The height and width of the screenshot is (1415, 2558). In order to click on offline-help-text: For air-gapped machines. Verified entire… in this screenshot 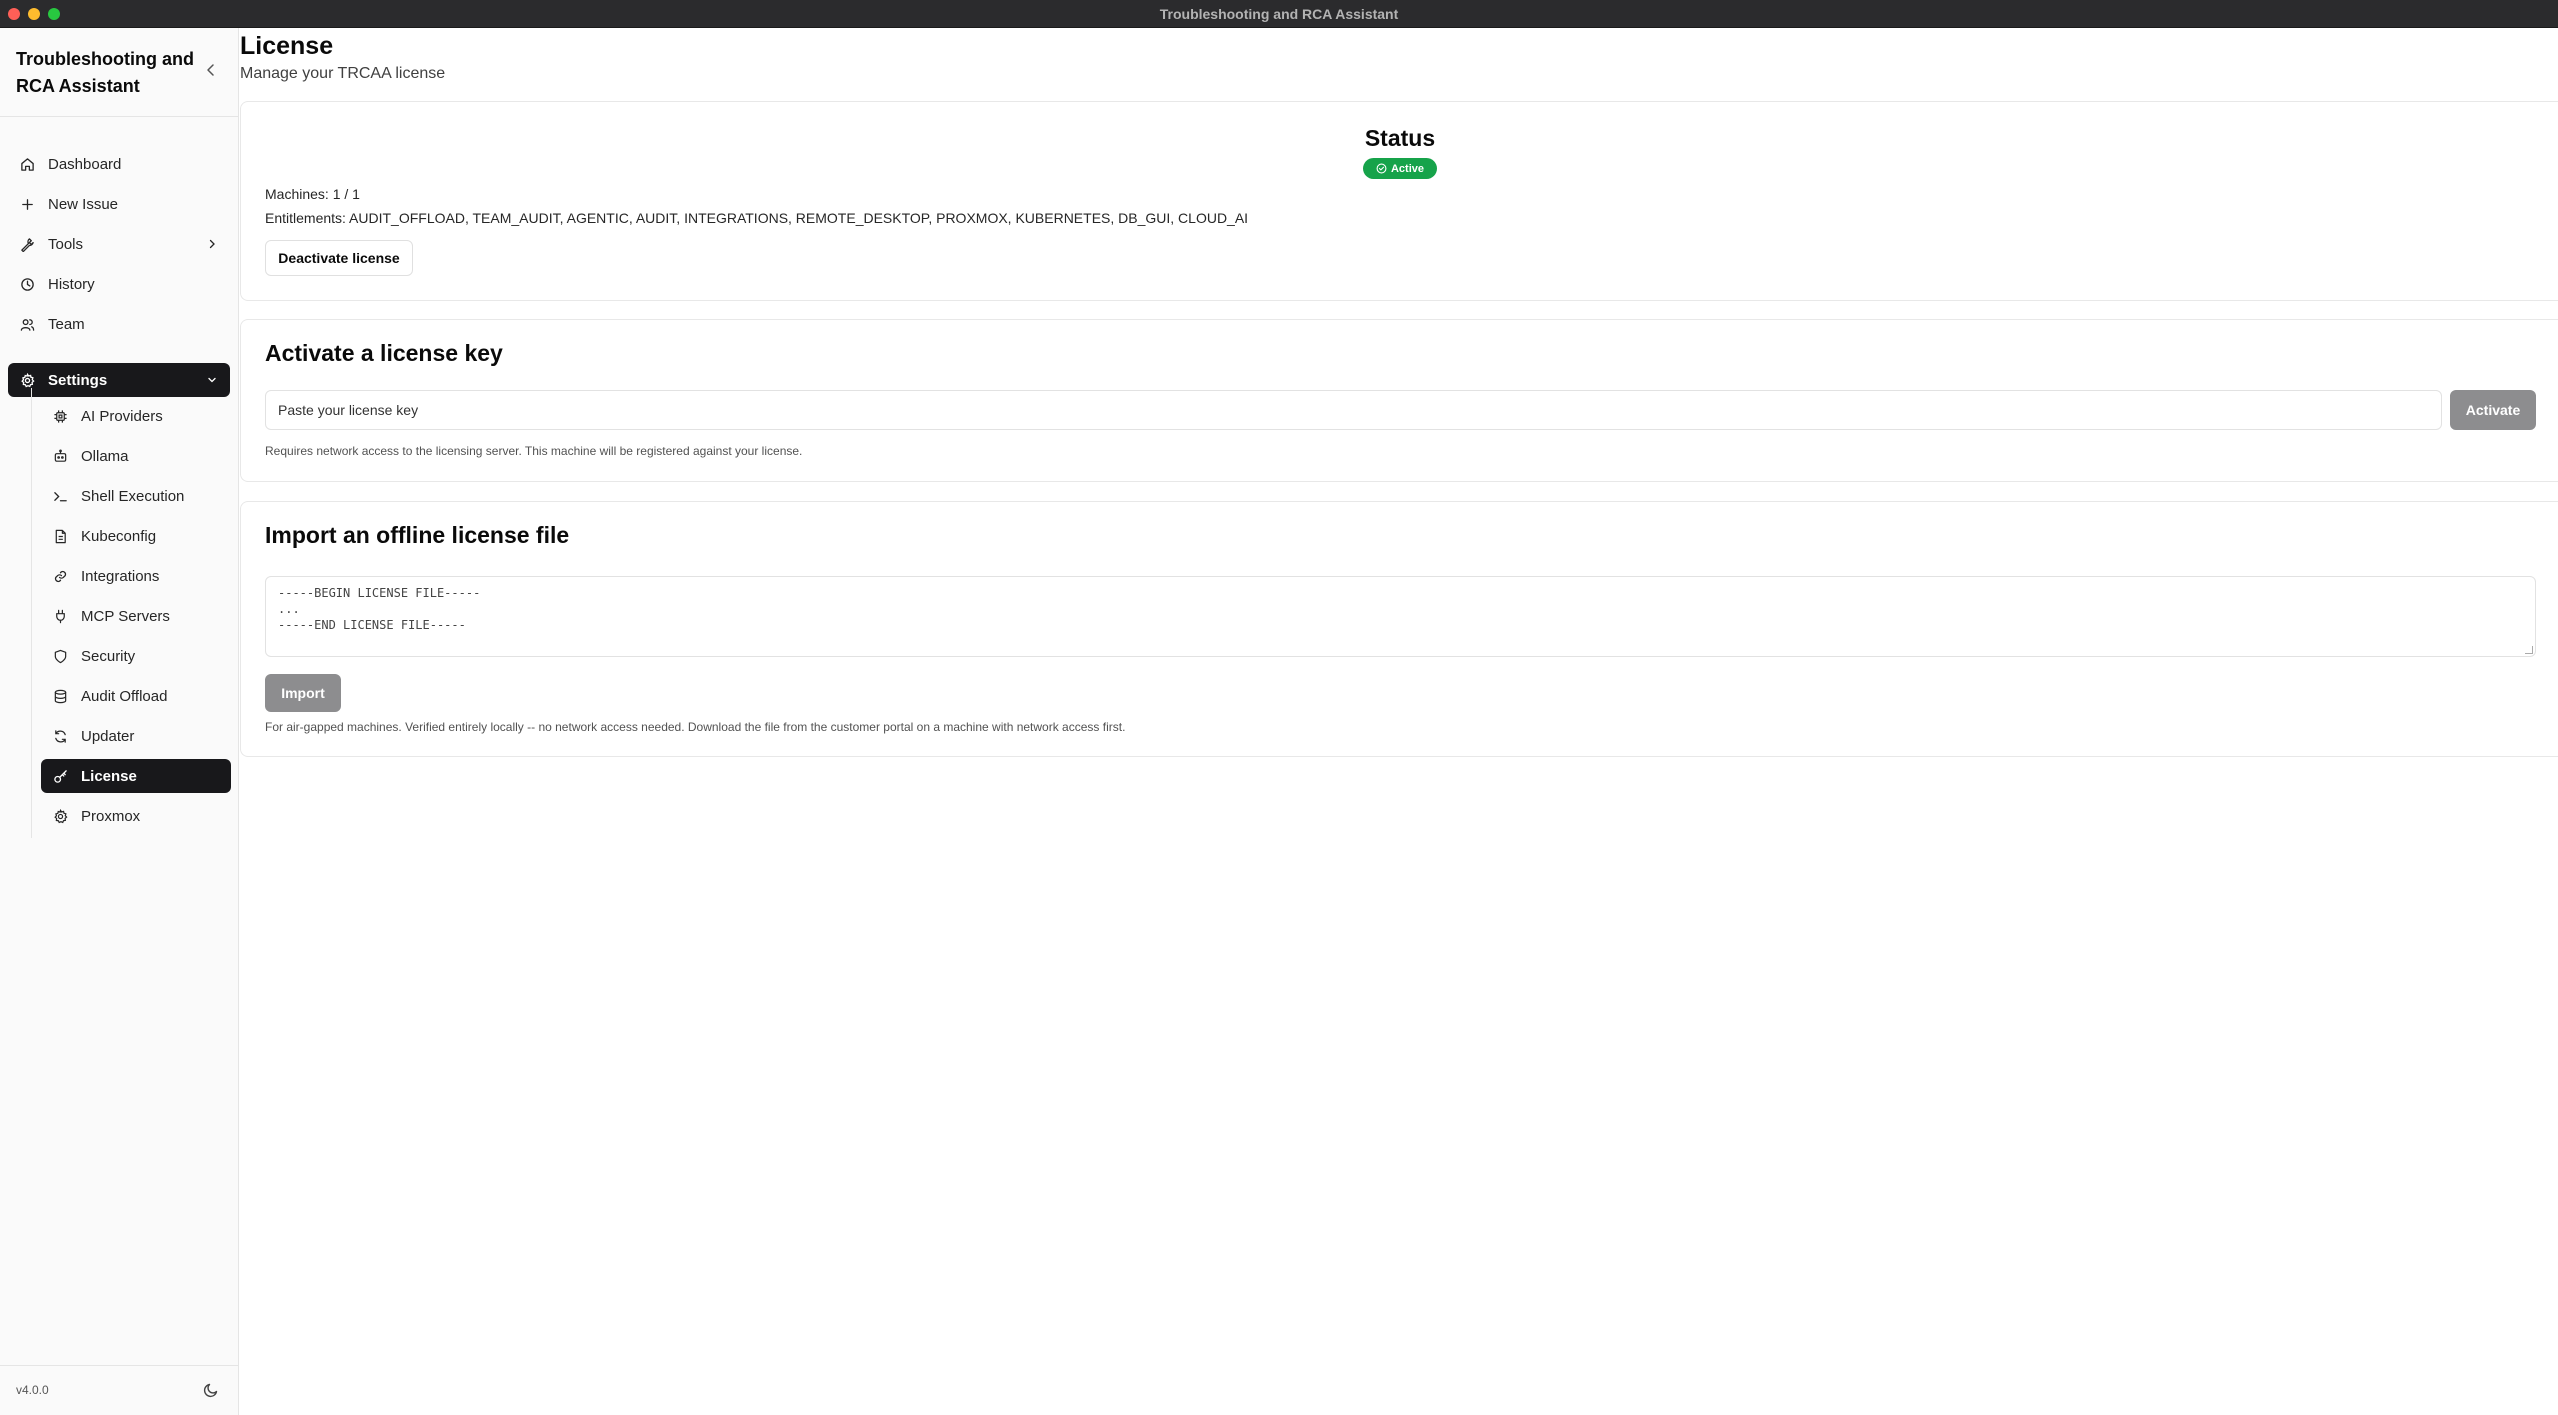, I will do `click(695, 727)`.